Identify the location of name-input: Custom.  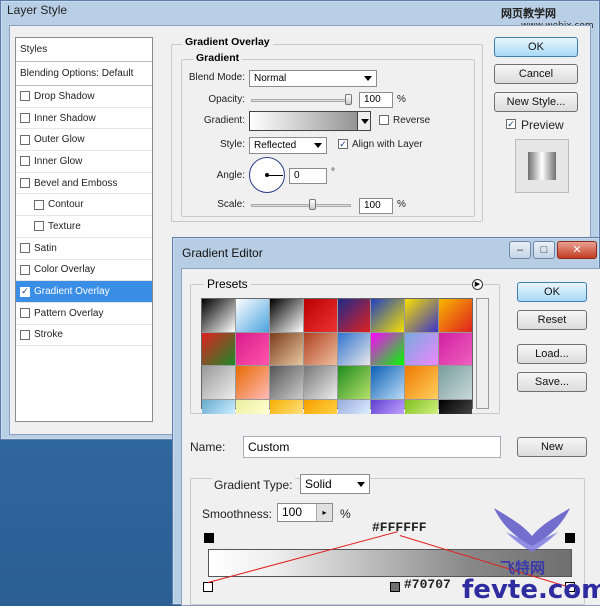
(372, 447).